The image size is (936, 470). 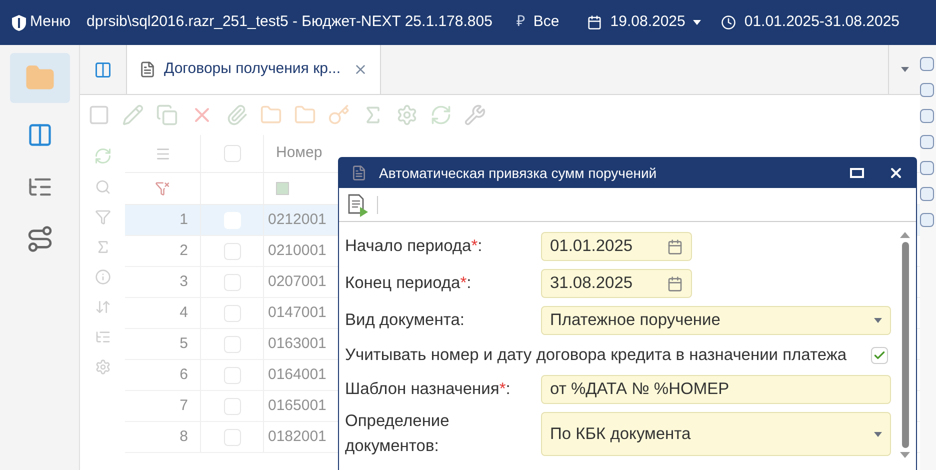 What do you see at coordinates (289, 22) in the screenshot?
I see `window-title: dprsib\sql2016.razr_251_test5 - Бюджет-NEXT 25.1.178.805` at bounding box center [289, 22].